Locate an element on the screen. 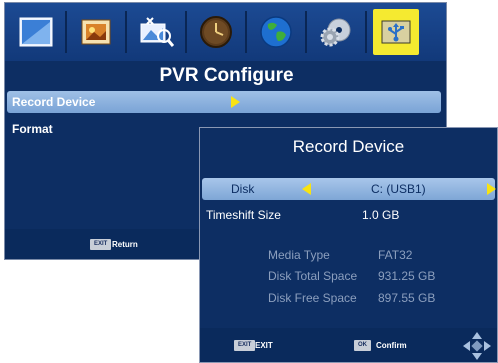  timeshift-value: 1.0 GB is located at coordinates (380, 215).